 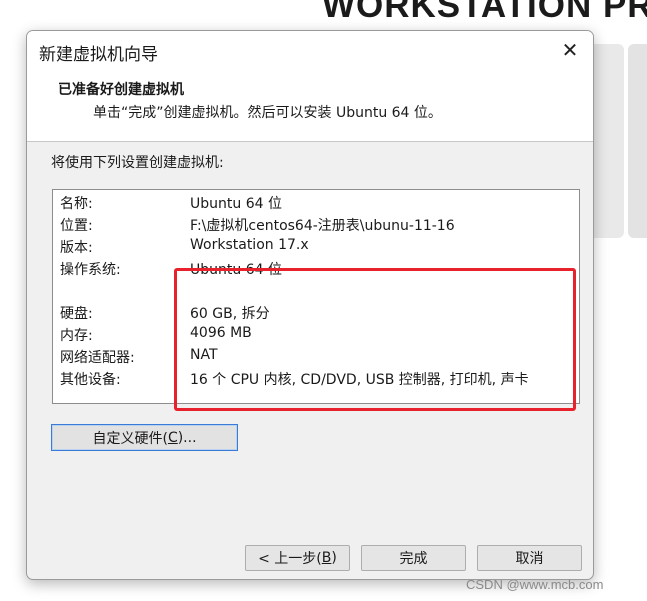 What do you see at coordinates (76, 336) in the screenshot?
I see `setting-label: 内存:` at bounding box center [76, 336].